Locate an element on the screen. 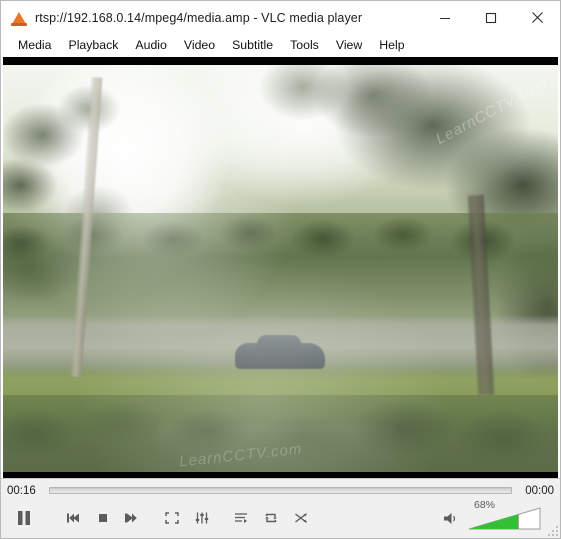 Image resolution: width=561 pixels, height=539 pixels. player-controls: 00:16 00:00 68% is located at coordinates (280, 508).